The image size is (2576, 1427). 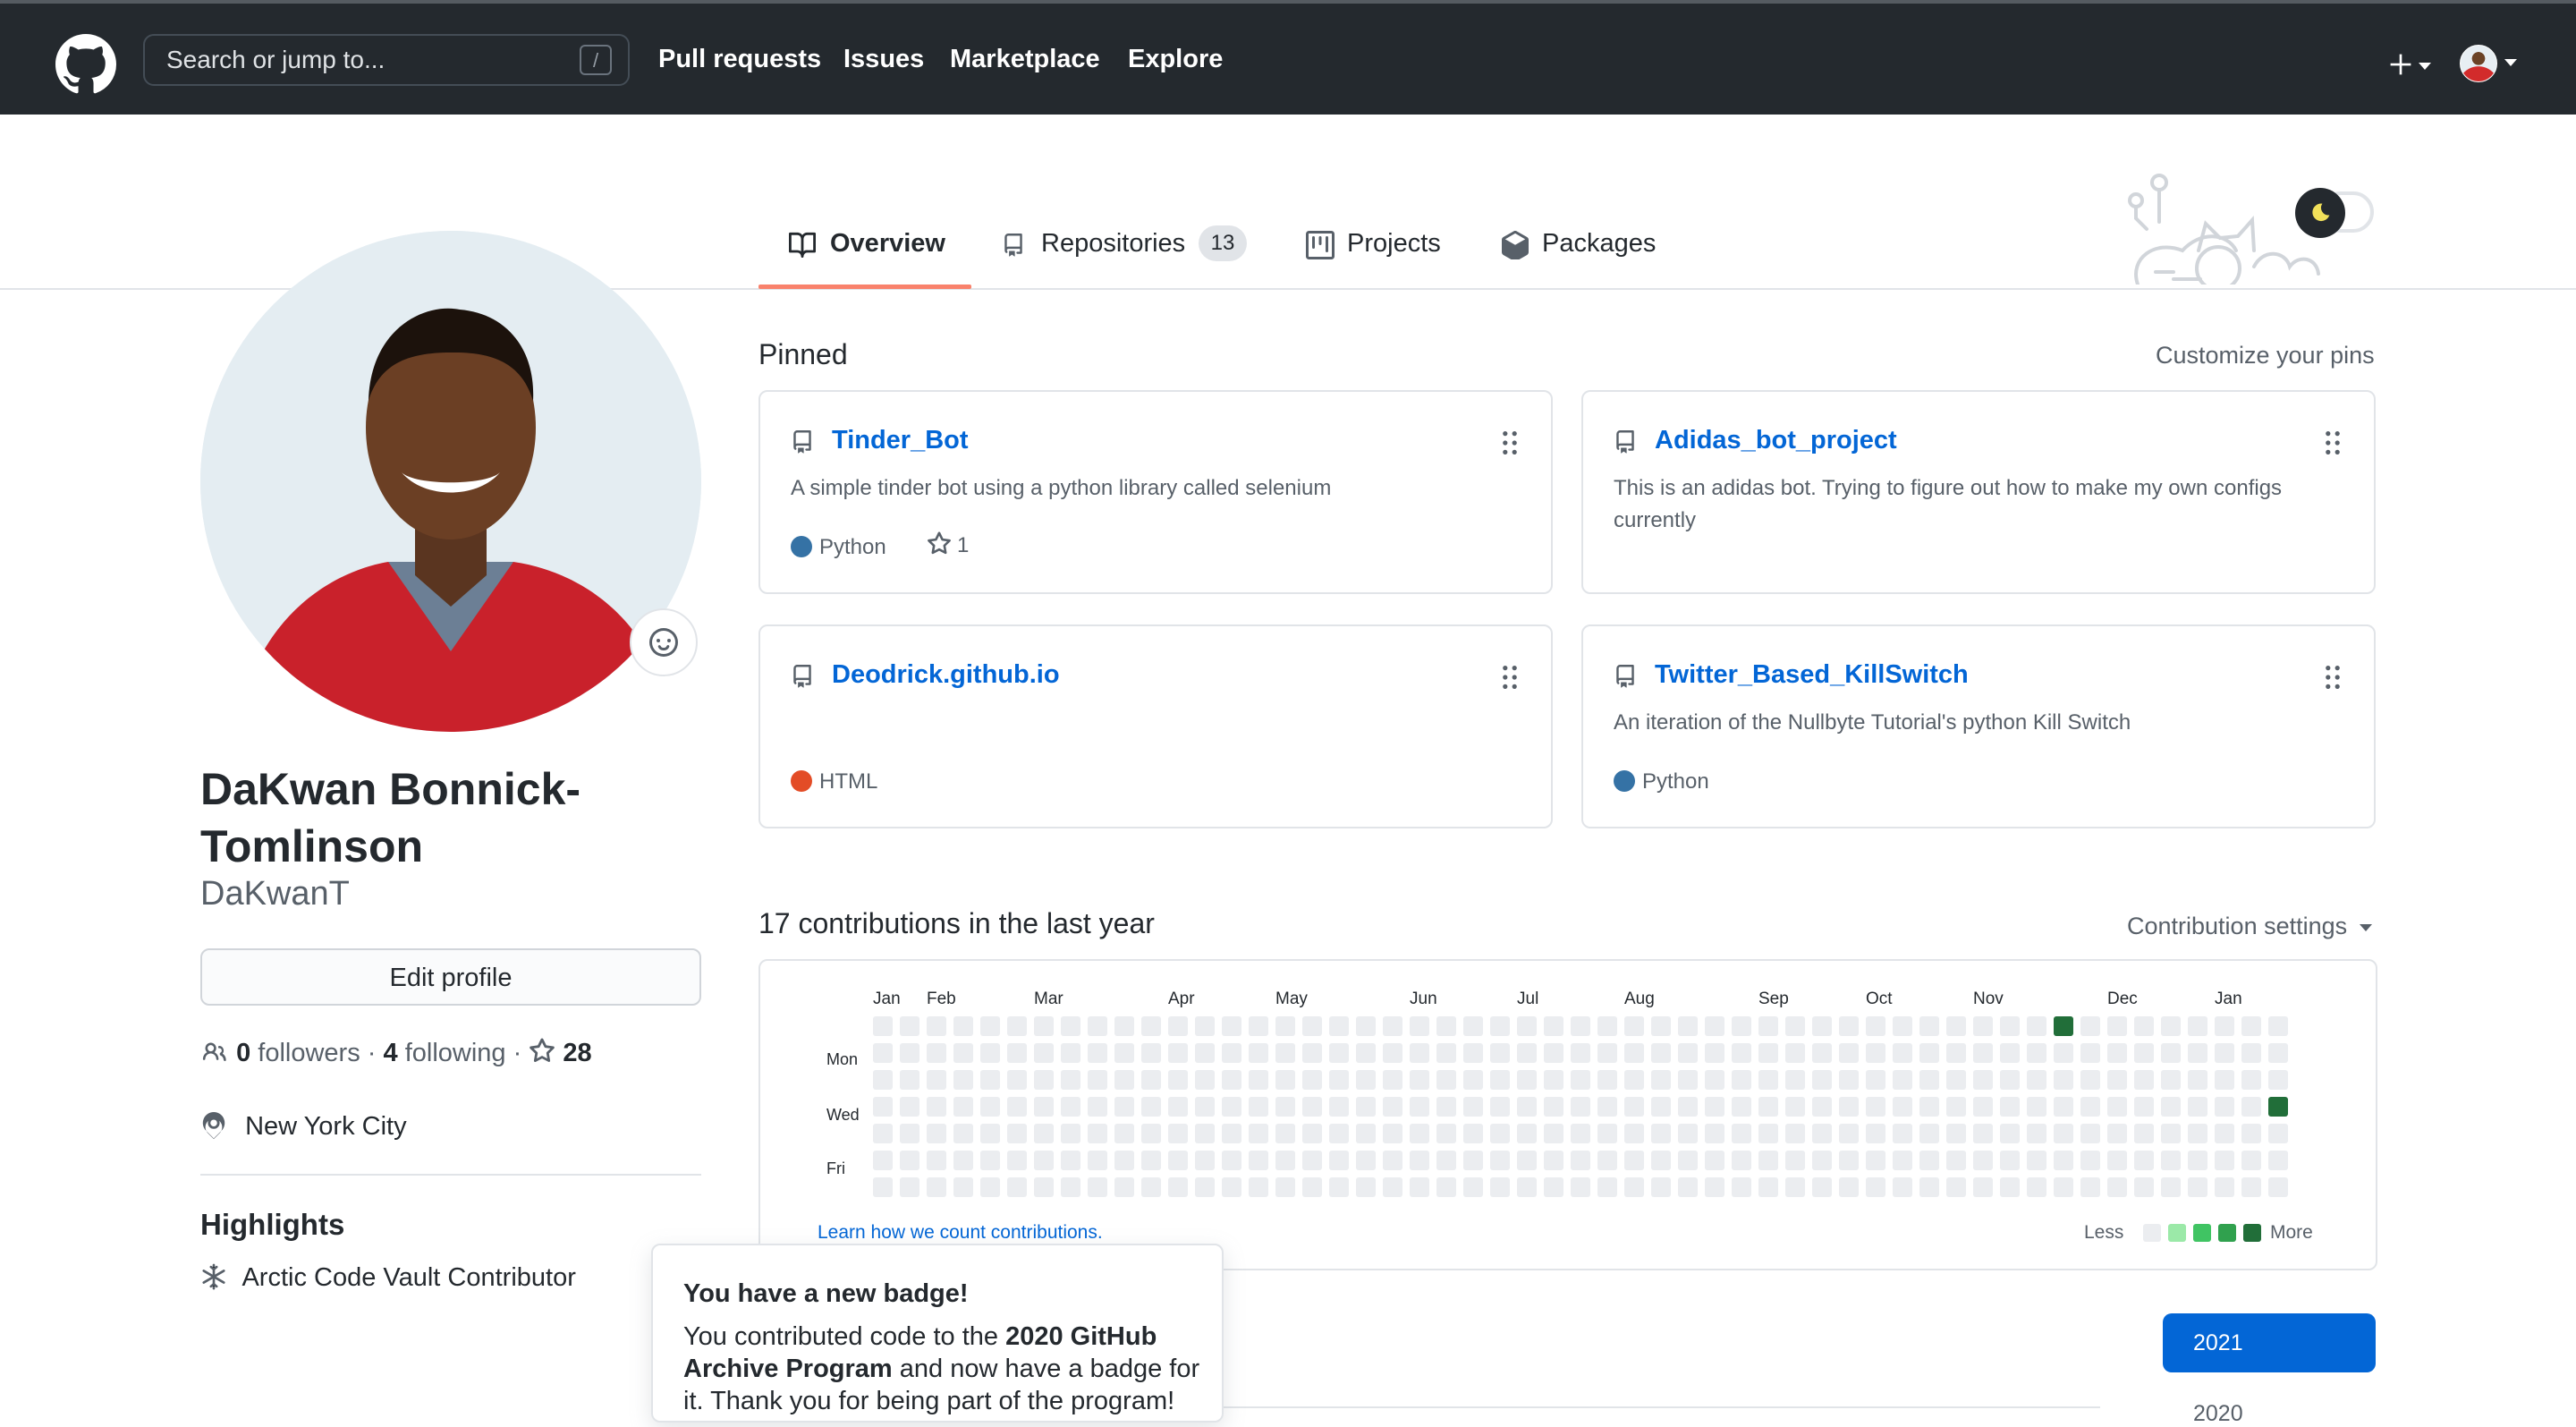 I want to click on pinned-repo-link: Adidas_bot_project, so click(x=1776, y=440).